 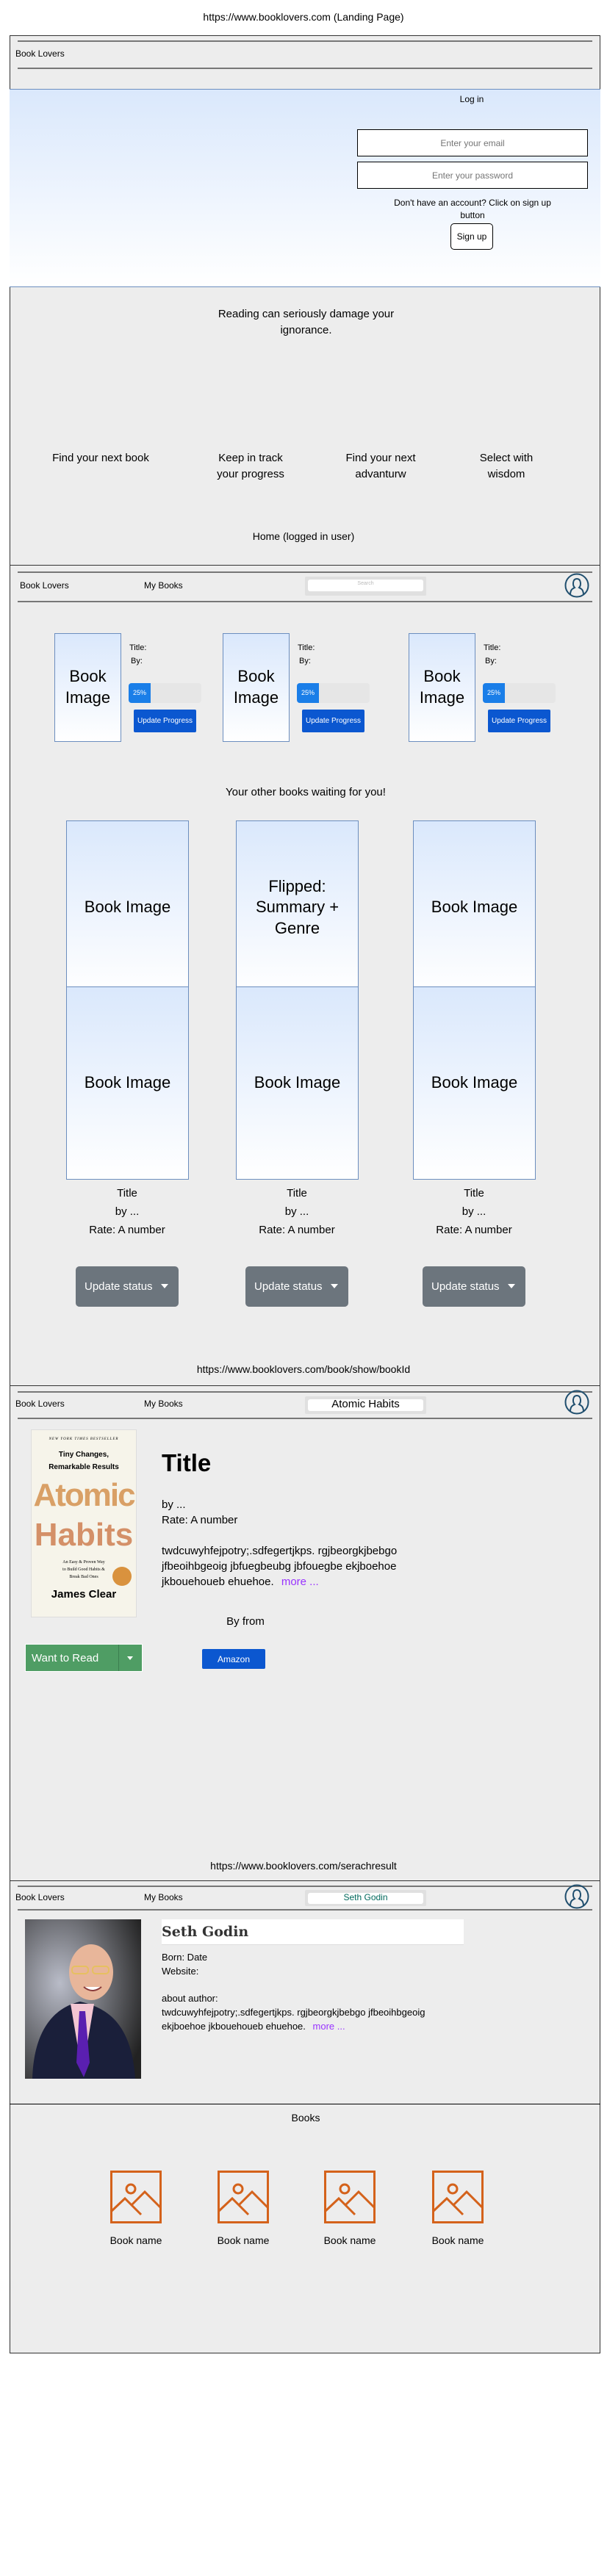 I want to click on search-box: Atomic Habits, so click(x=365, y=1405).